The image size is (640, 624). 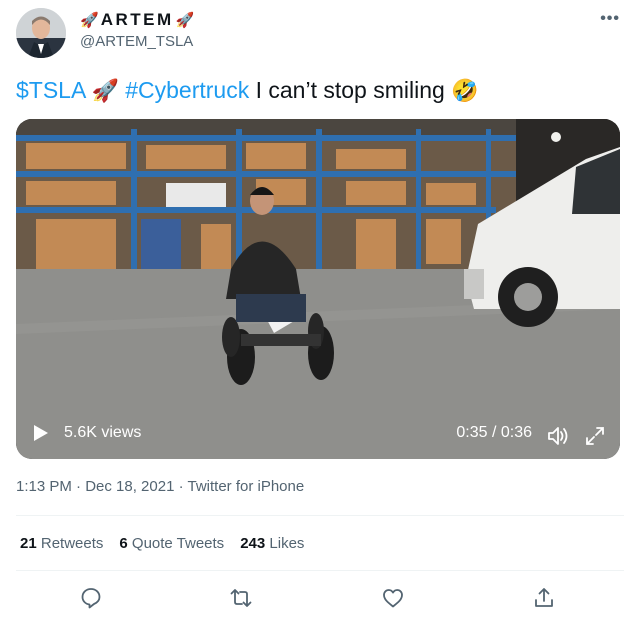 I want to click on more-options-icon: •••, so click(x=610, y=19).